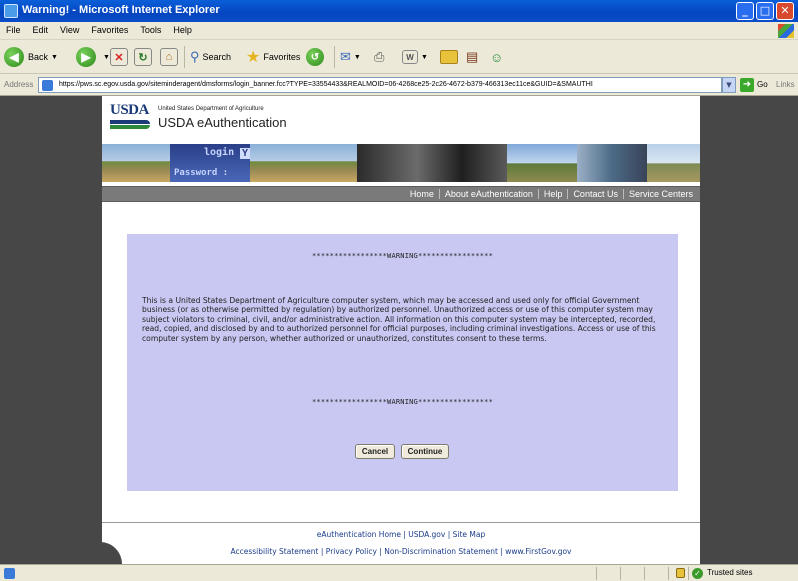 The image size is (798, 581). What do you see at coordinates (129, 110) in the screenshot?
I see `usda-logo-text: USDA` at bounding box center [129, 110].